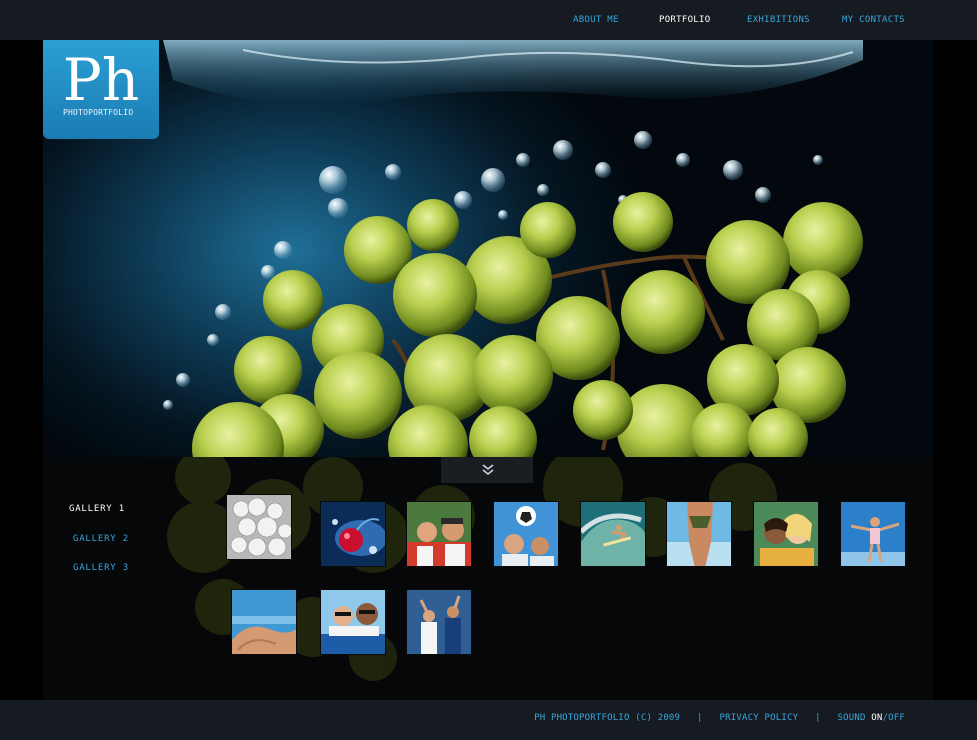 The width and height of the screenshot is (977, 740). What do you see at coordinates (439, 622) in the screenshot?
I see `thumbnail-celebrating-players` at bounding box center [439, 622].